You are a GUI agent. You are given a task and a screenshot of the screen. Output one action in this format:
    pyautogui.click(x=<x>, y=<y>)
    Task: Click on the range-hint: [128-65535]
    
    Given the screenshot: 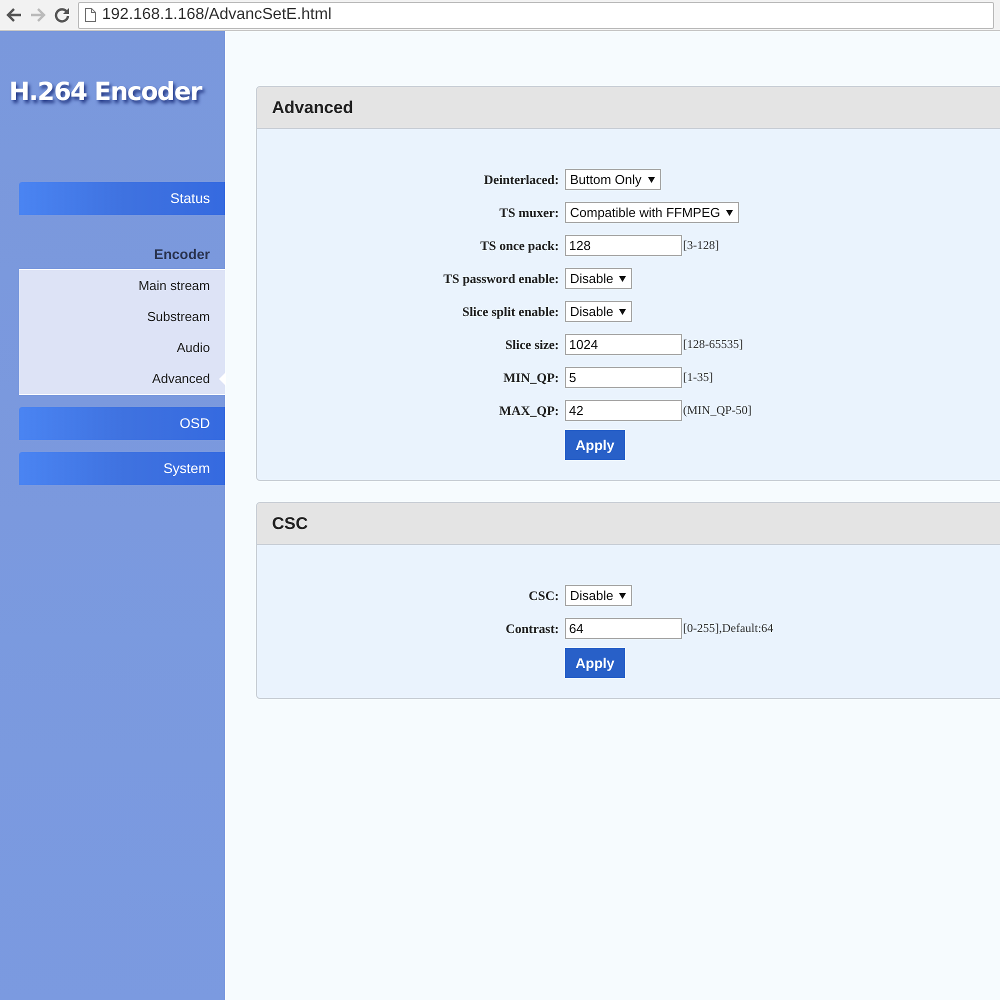 What is the action you would take?
    pyautogui.click(x=713, y=344)
    